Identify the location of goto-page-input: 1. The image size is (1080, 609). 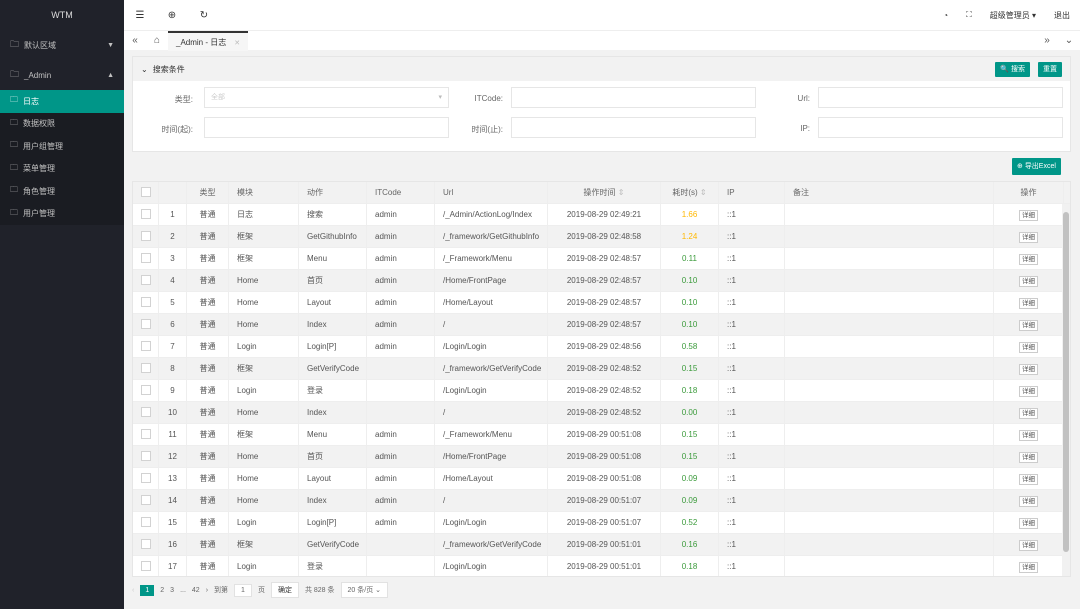
(243, 590).